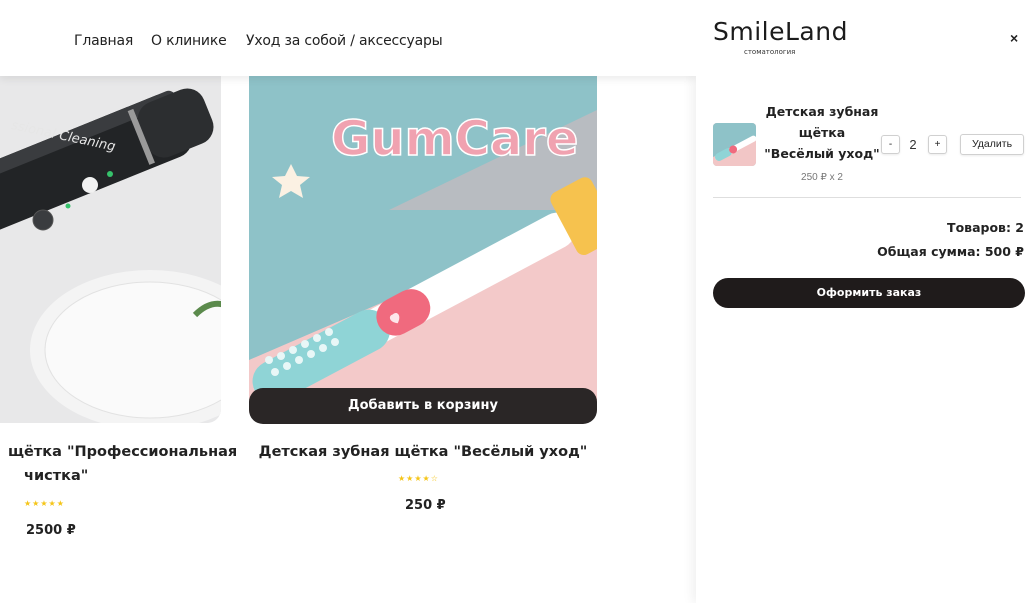  Describe the element at coordinates (418, 478) in the screenshot. I see `product-rating-stars: ★★★★☆` at that location.